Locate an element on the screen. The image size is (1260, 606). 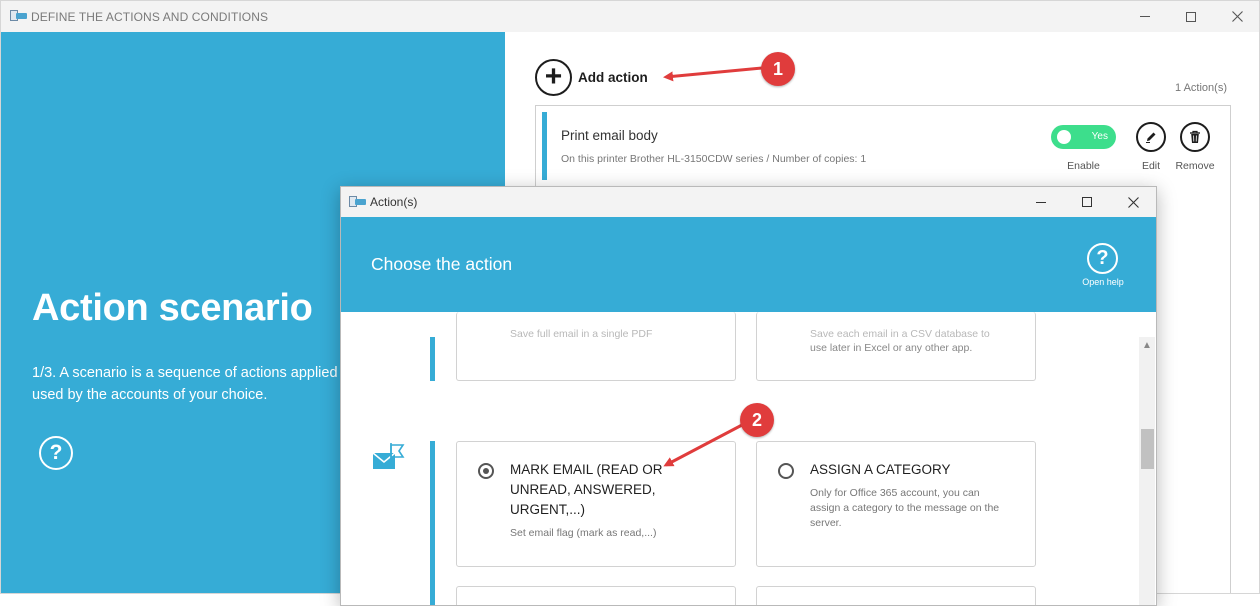
annotation-arrows is located at coordinates (713, 266).